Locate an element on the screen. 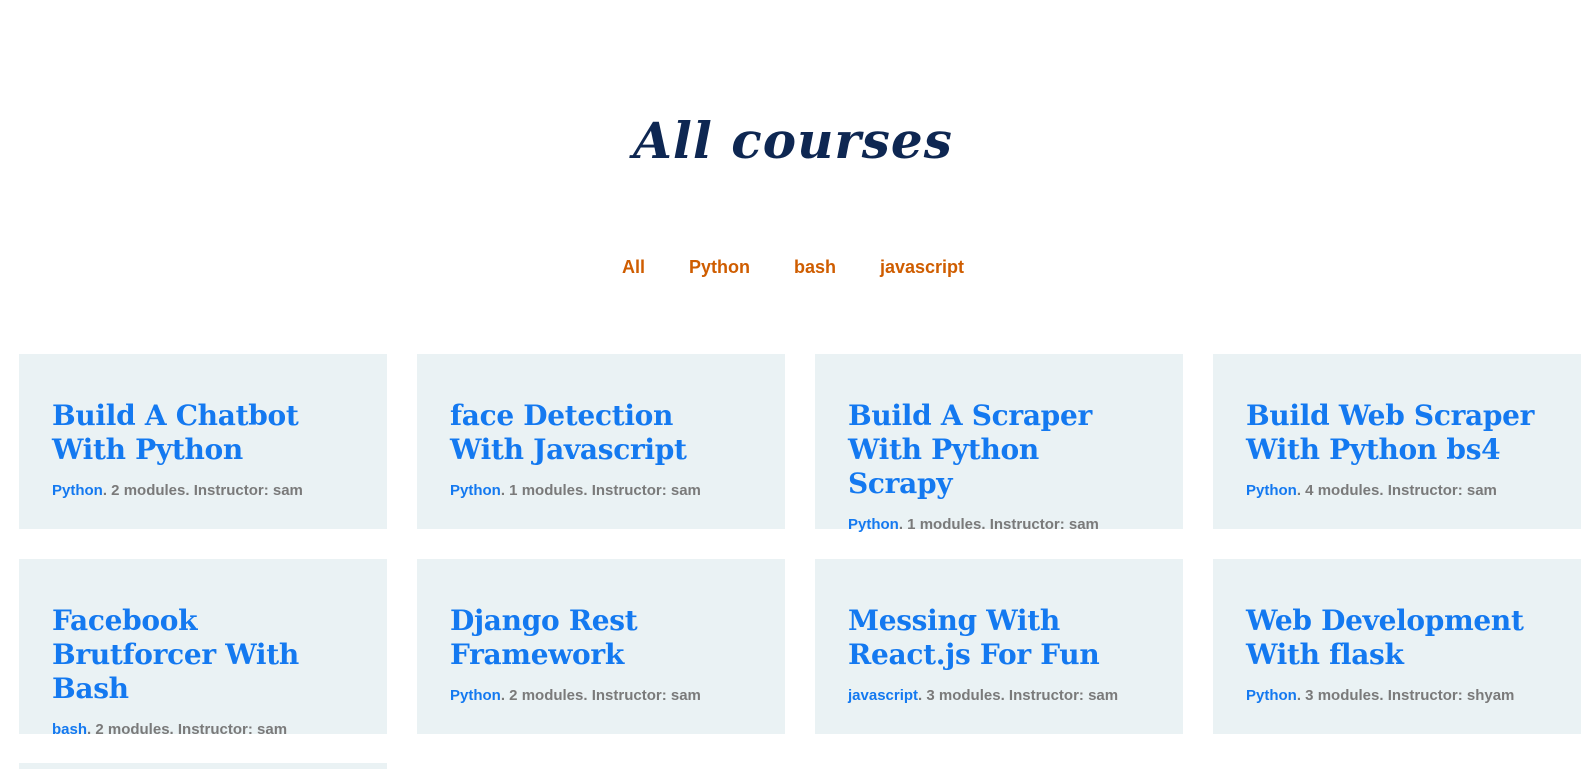  course-details: . 3 modules. Instructor: sam is located at coordinates (1018, 695).